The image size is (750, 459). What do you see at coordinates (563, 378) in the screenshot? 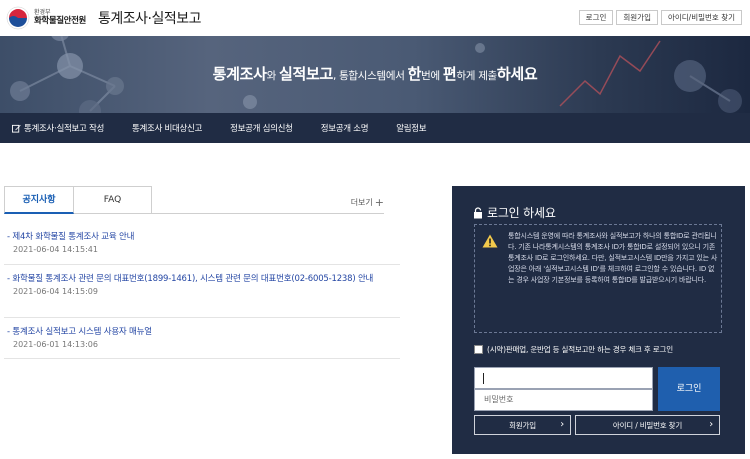
I see `id-input` at bounding box center [563, 378].